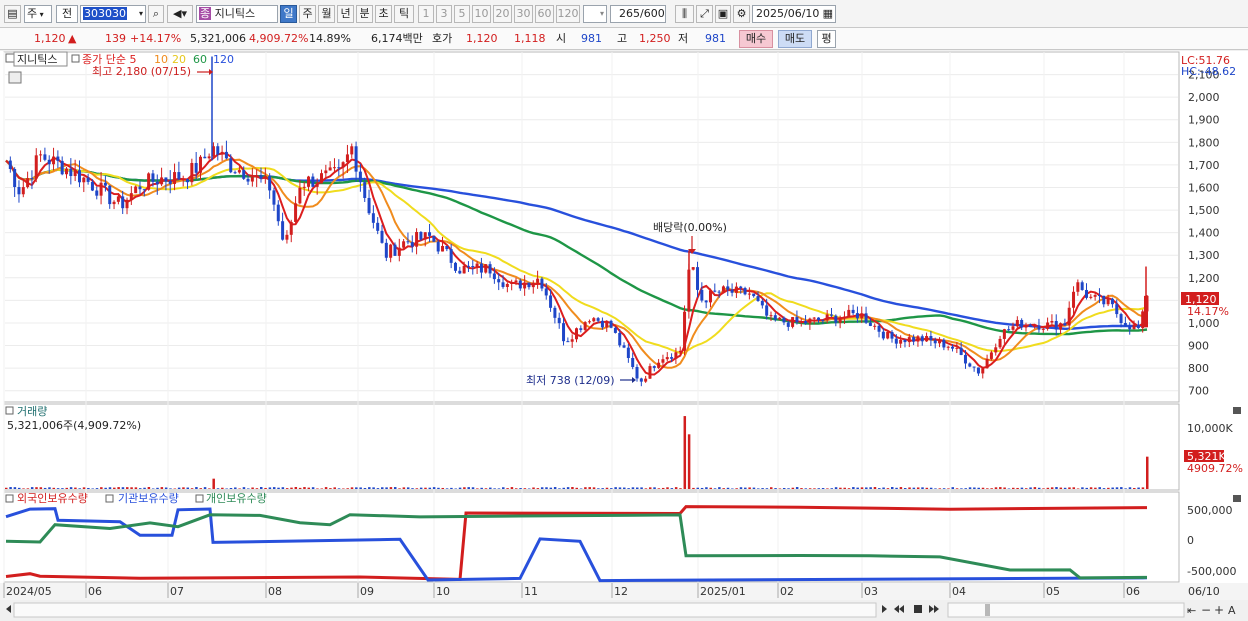 The width and height of the screenshot is (1248, 621). Describe the element at coordinates (918, 609) in the screenshot. I see `stop-icon` at that location.